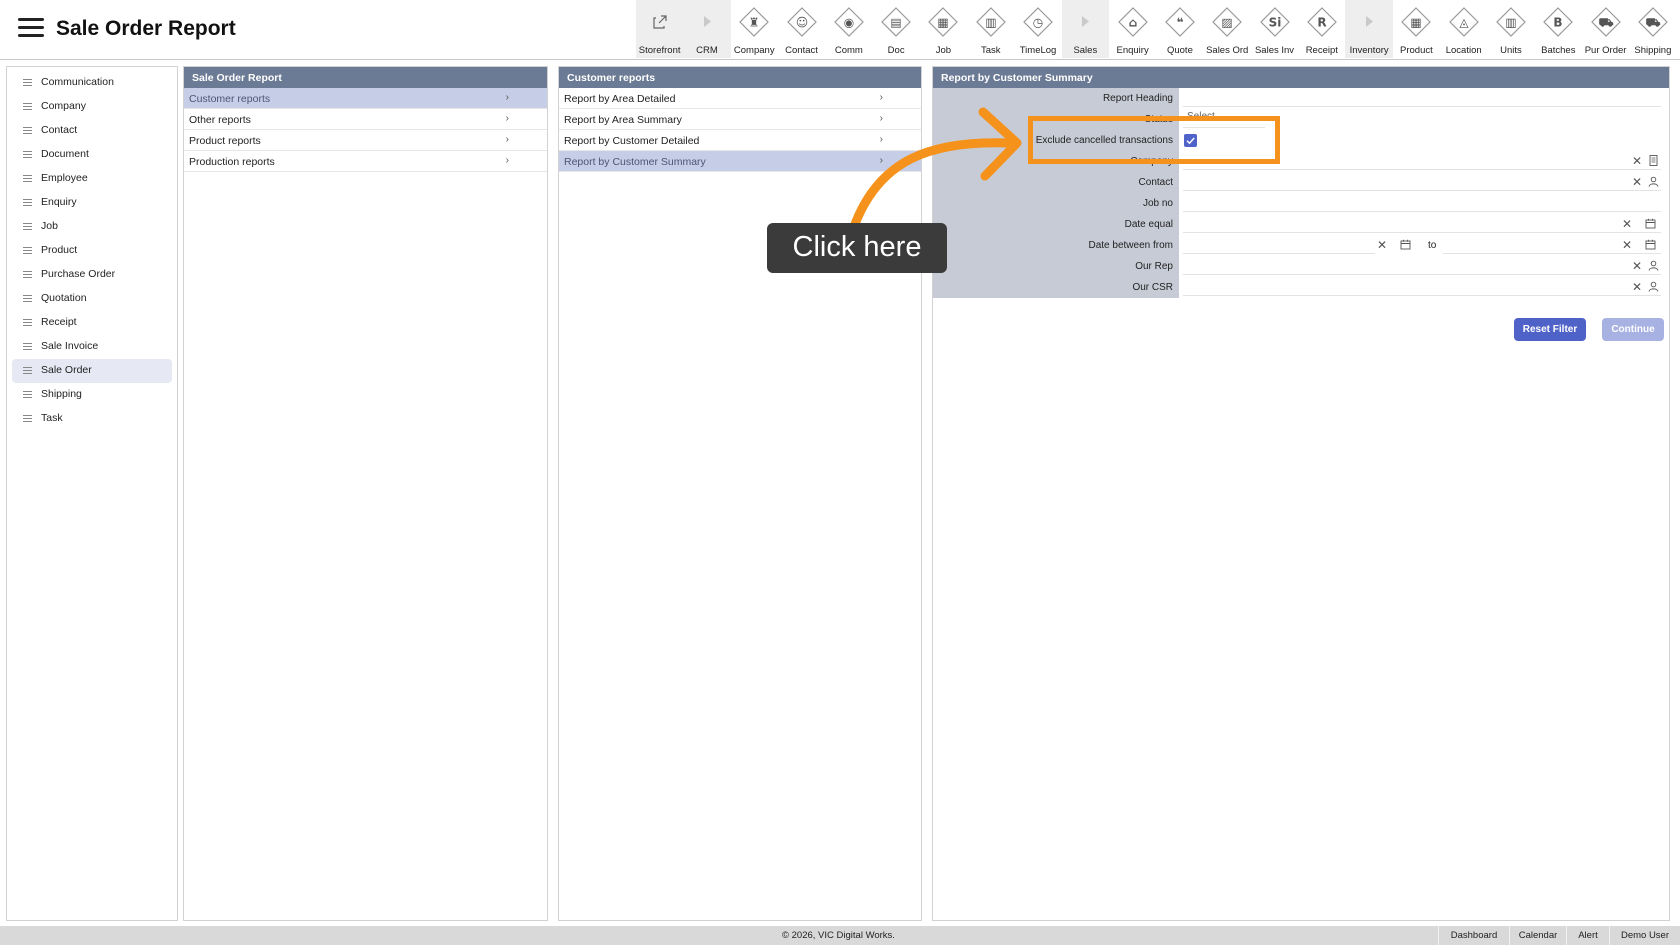 Image resolution: width=1680 pixels, height=945 pixels. Describe the element at coordinates (92, 323) in the screenshot. I see `sidebar-item-receipt: Receipt` at that location.